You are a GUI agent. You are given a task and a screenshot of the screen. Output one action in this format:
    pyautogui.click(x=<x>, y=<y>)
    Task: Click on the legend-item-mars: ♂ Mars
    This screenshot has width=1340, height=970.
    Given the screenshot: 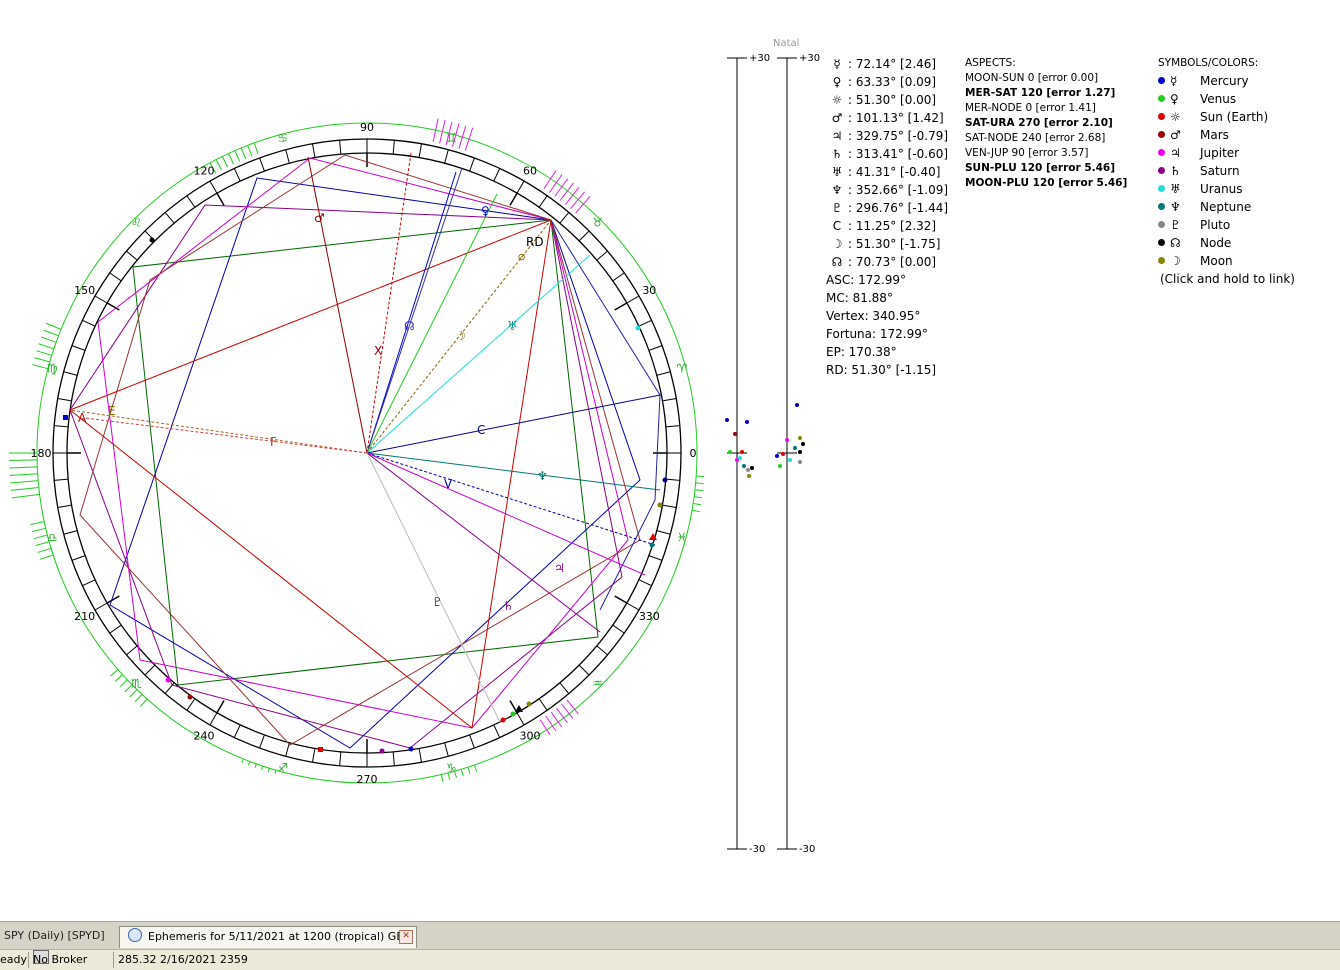 What is the action you would take?
    pyautogui.click(x=1226, y=135)
    